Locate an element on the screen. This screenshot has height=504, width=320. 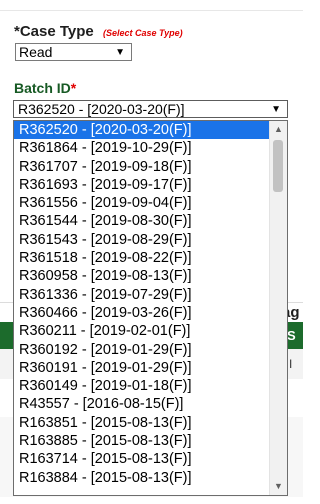
dropdown-option: R361556 - [2019-09-04(F)] is located at coordinates (142, 203).